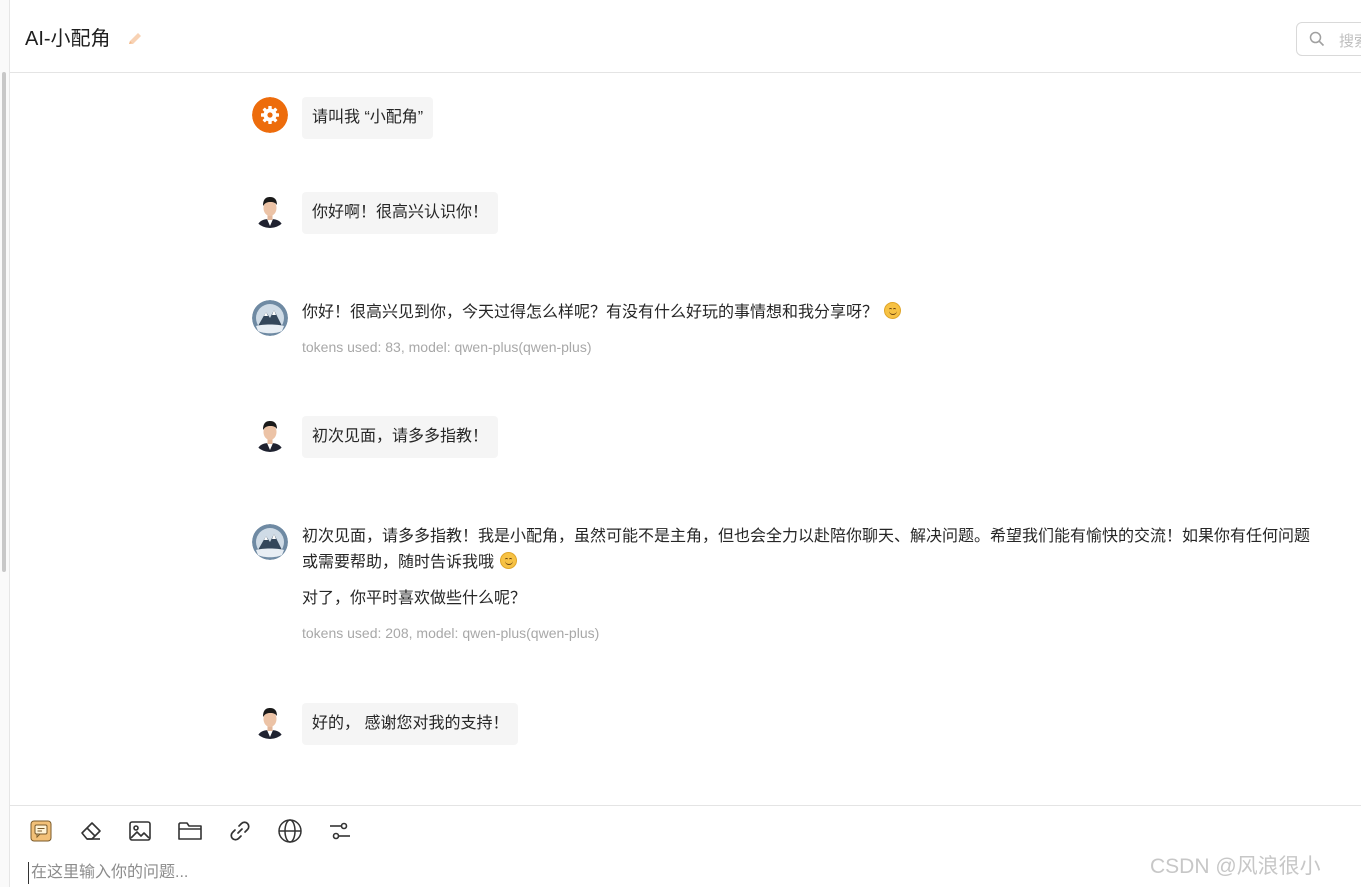 The width and height of the screenshot is (1361, 887). What do you see at coordinates (1350, 41) in the screenshot?
I see `search-placeholder: 搜索` at bounding box center [1350, 41].